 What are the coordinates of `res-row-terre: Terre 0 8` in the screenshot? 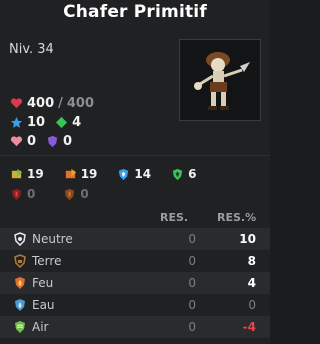 It's located at (135, 261).